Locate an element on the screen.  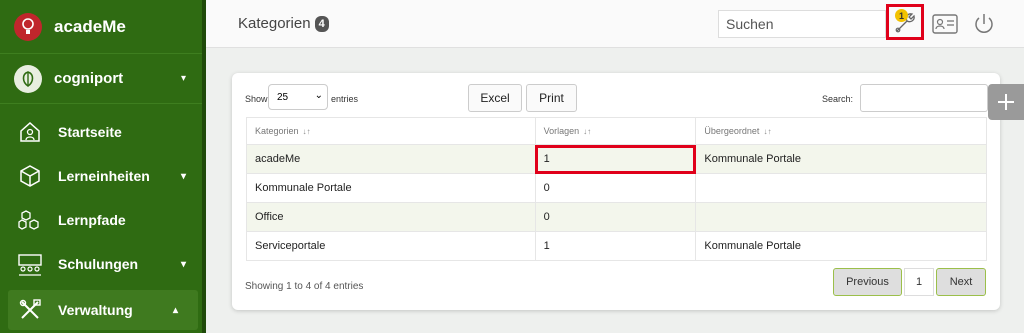
sidebar-item-label: Lerneinheiten is located at coordinates (104, 176).